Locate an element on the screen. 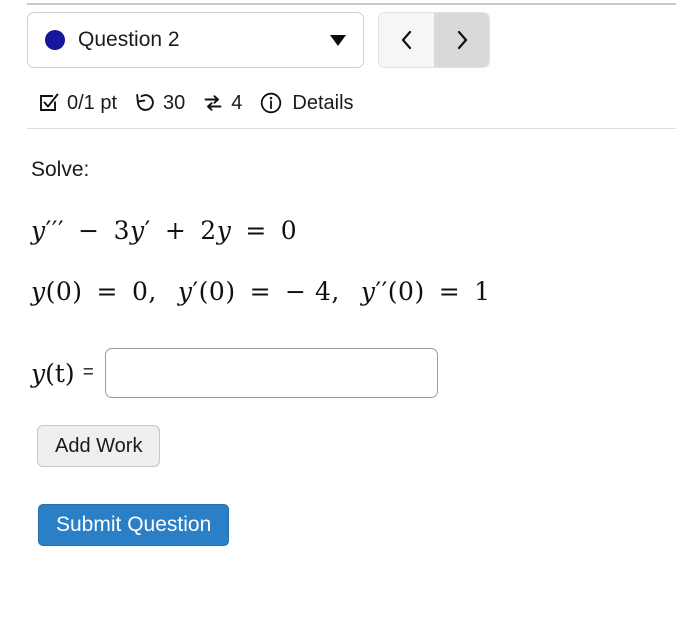  attempts-value: 4 is located at coordinates (237, 102).